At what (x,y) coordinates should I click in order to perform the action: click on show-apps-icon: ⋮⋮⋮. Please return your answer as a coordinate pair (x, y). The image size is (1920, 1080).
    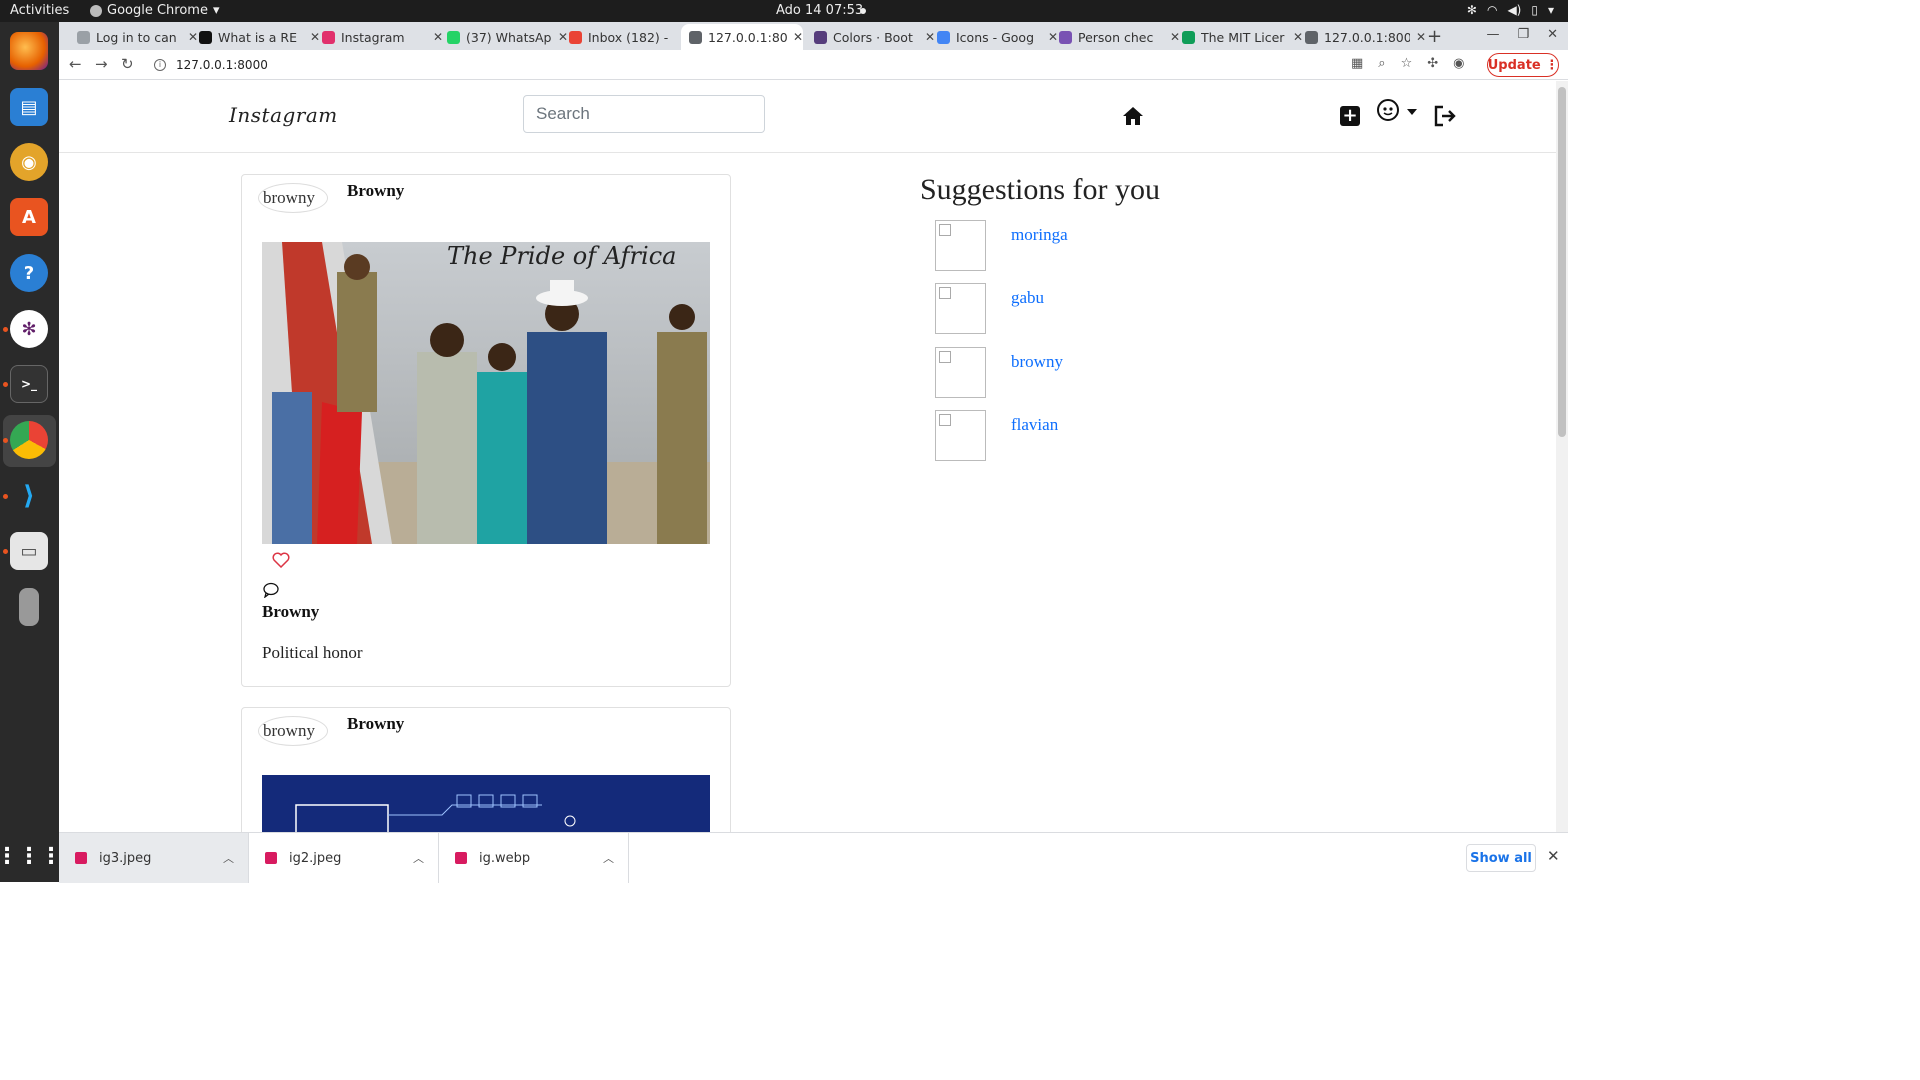
    Looking at the image, I should click on (31, 856).